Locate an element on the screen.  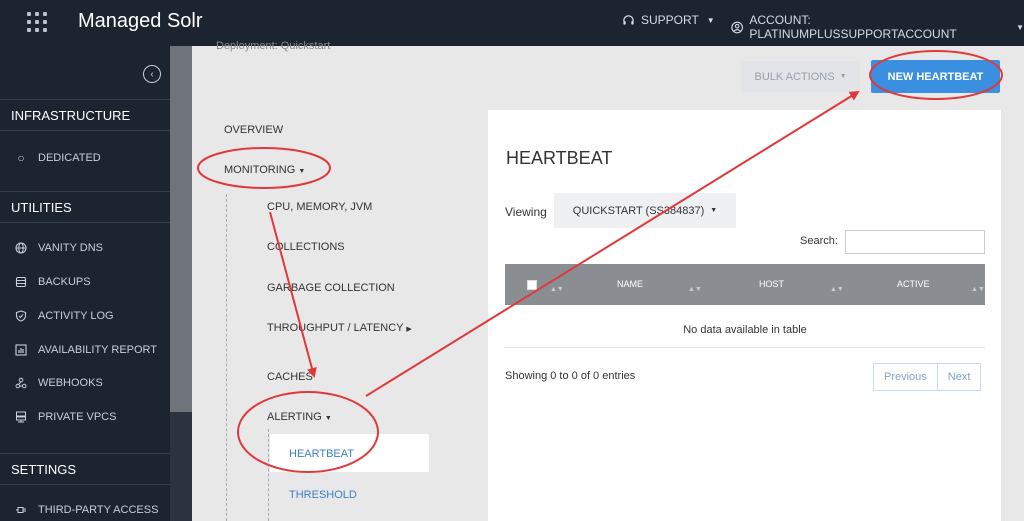
subnav-alerting-label: ALERTING is located at coordinates (294, 417).